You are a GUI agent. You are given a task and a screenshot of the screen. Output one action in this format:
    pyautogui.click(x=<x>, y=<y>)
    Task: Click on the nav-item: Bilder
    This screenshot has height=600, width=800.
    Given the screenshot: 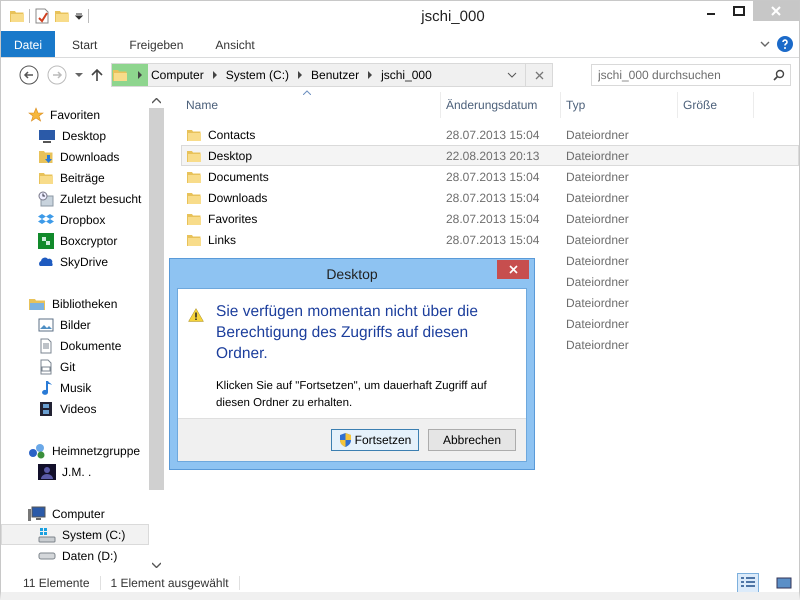 What is the action you would take?
    pyautogui.click(x=75, y=324)
    